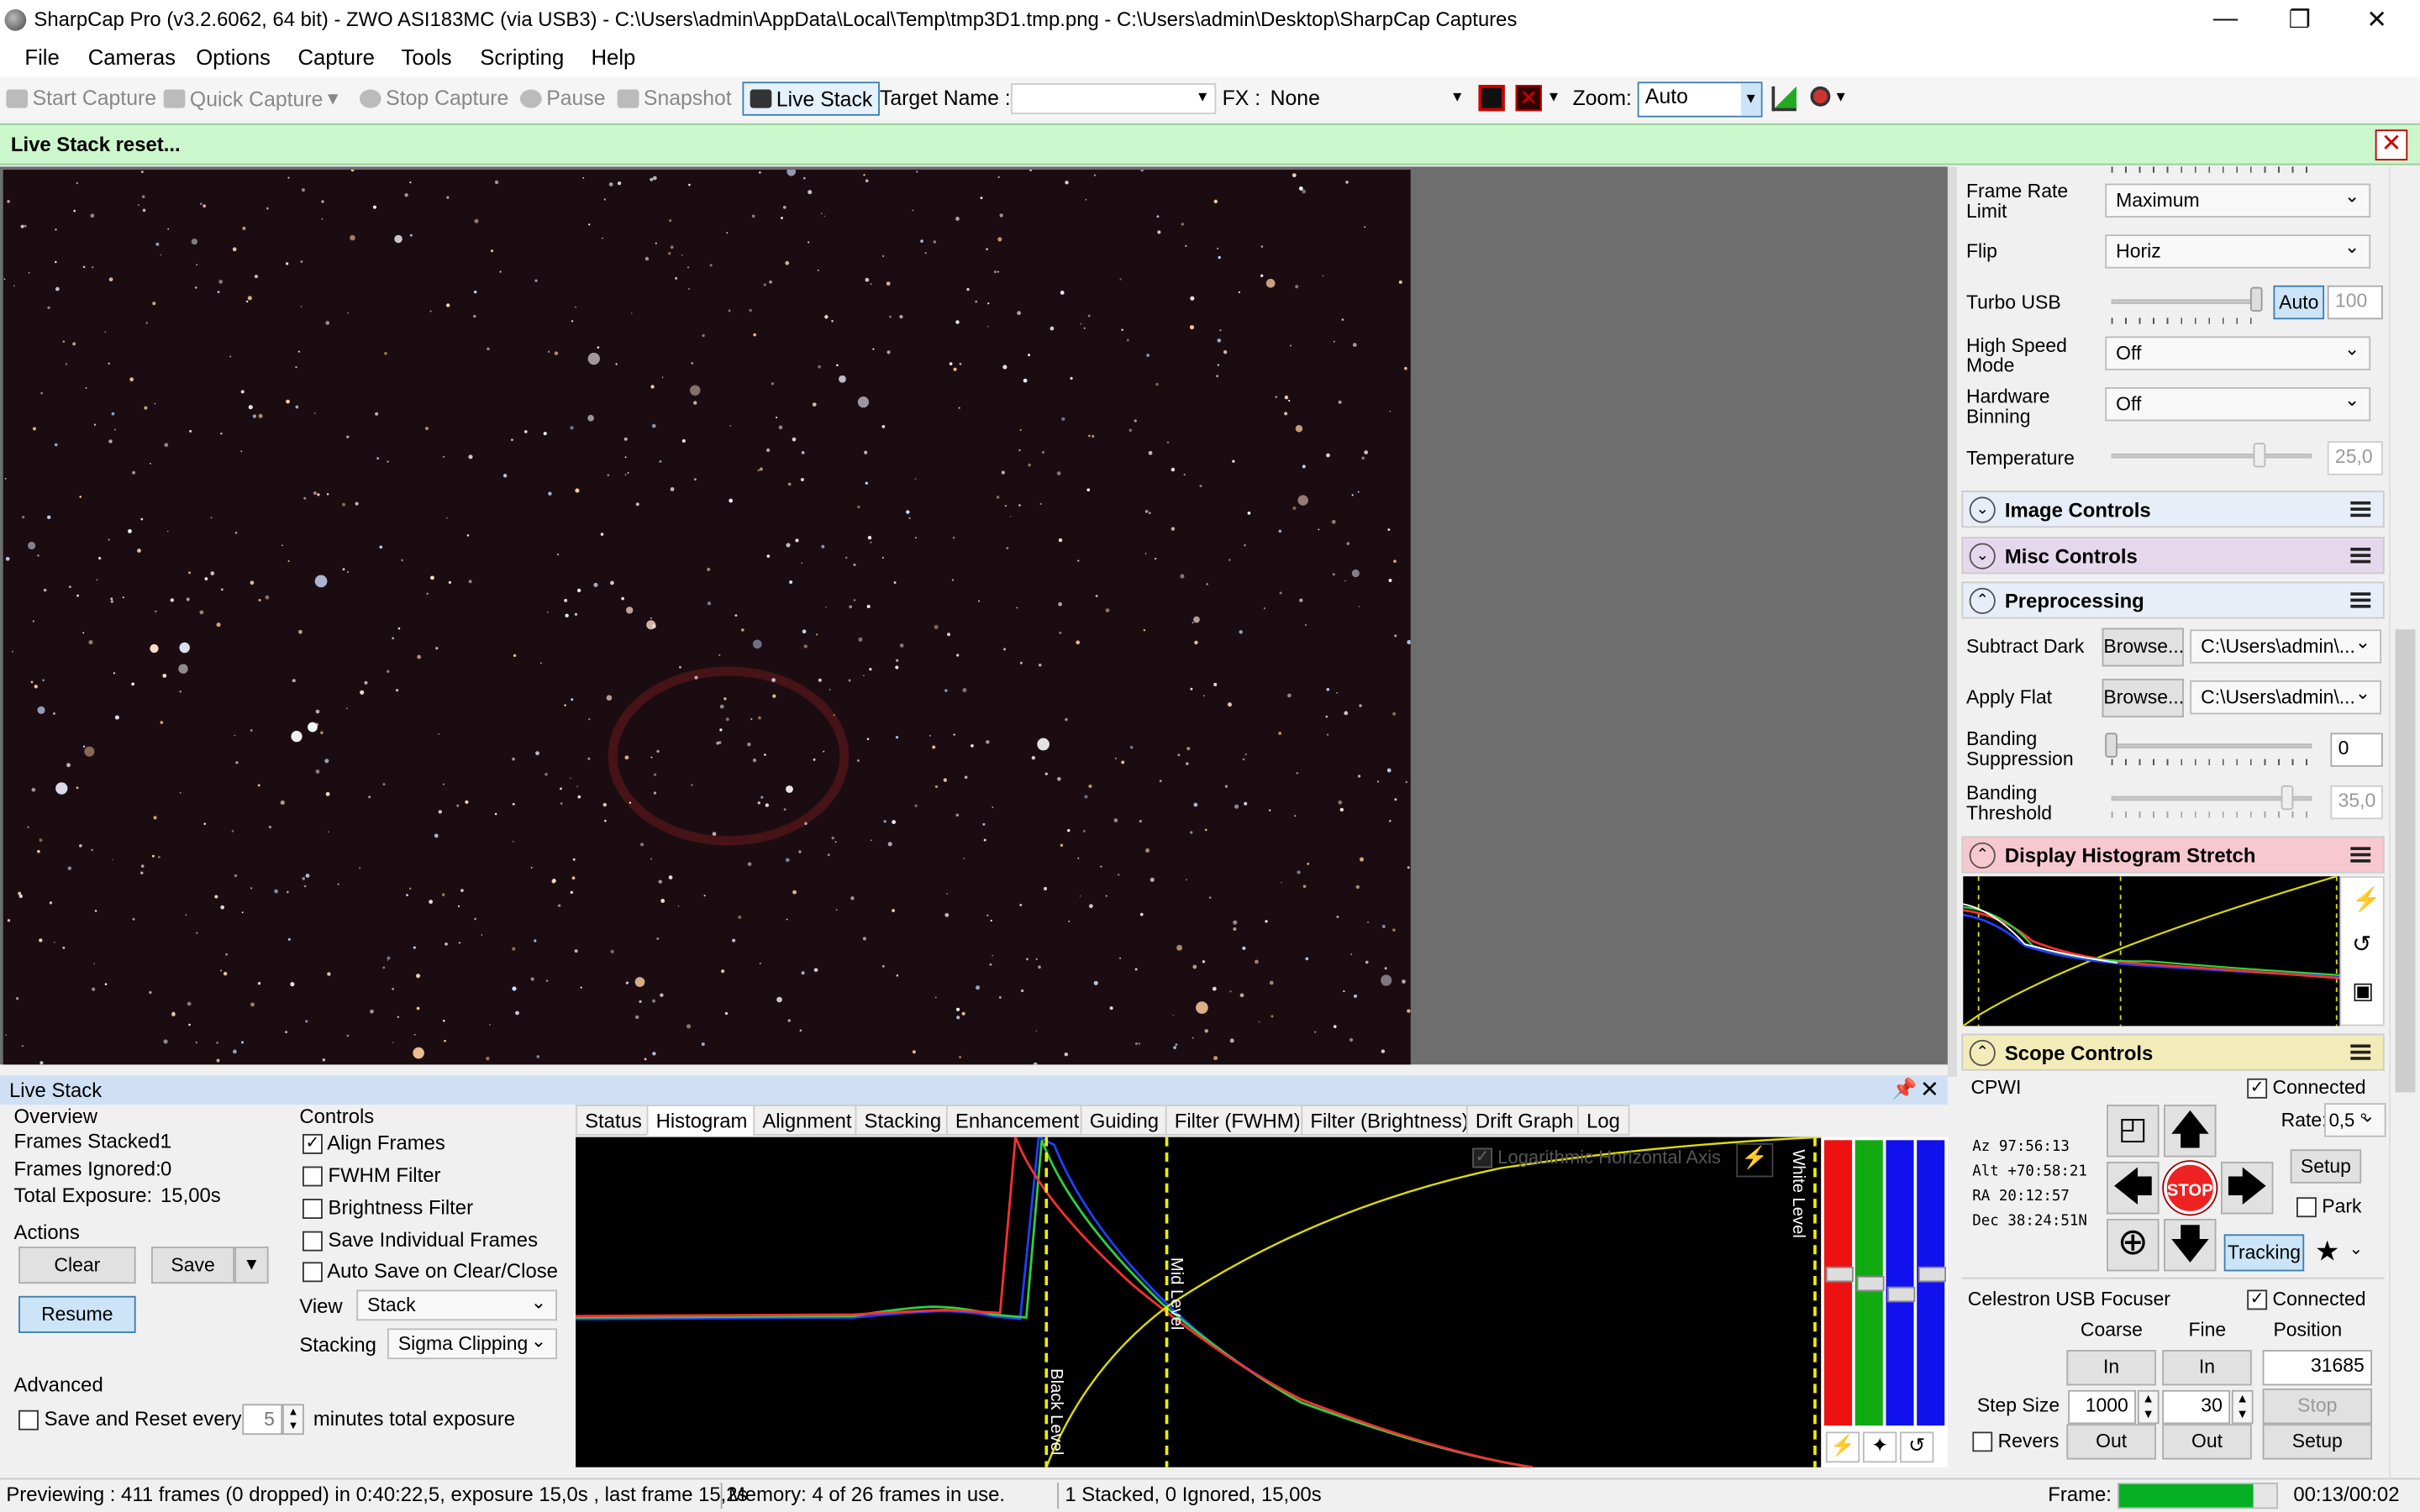 Image resolution: width=2420 pixels, height=1512 pixels. Describe the element at coordinates (1366, 98) in the screenshot. I see `fx-select: None ▾` at that location.